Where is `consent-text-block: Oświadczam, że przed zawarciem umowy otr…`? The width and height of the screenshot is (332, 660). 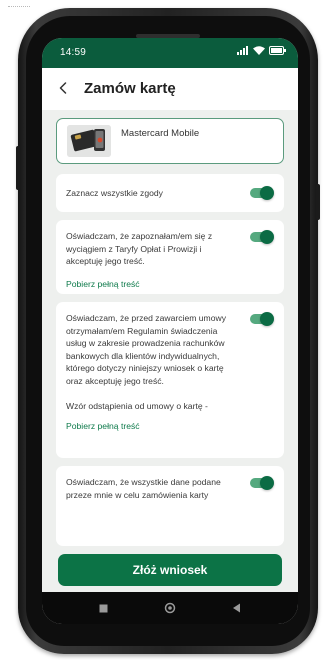 consent-text-block: Oświadczam, że przed zawarciem umowy otr… is located at coordinates (148, 372).